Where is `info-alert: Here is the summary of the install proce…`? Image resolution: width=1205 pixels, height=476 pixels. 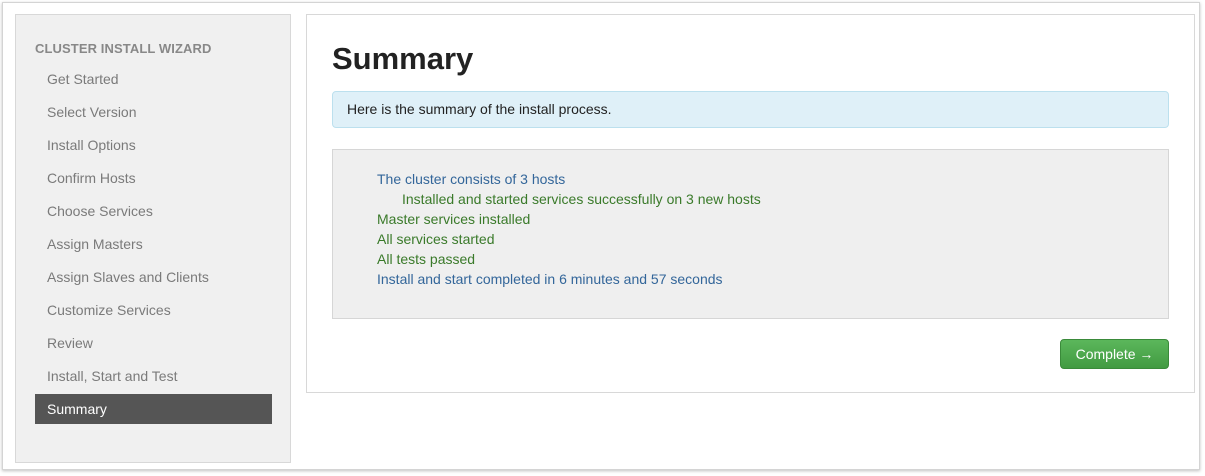 info-alert: Here is the summary of the install proce… is located at coordinates (750, 109).